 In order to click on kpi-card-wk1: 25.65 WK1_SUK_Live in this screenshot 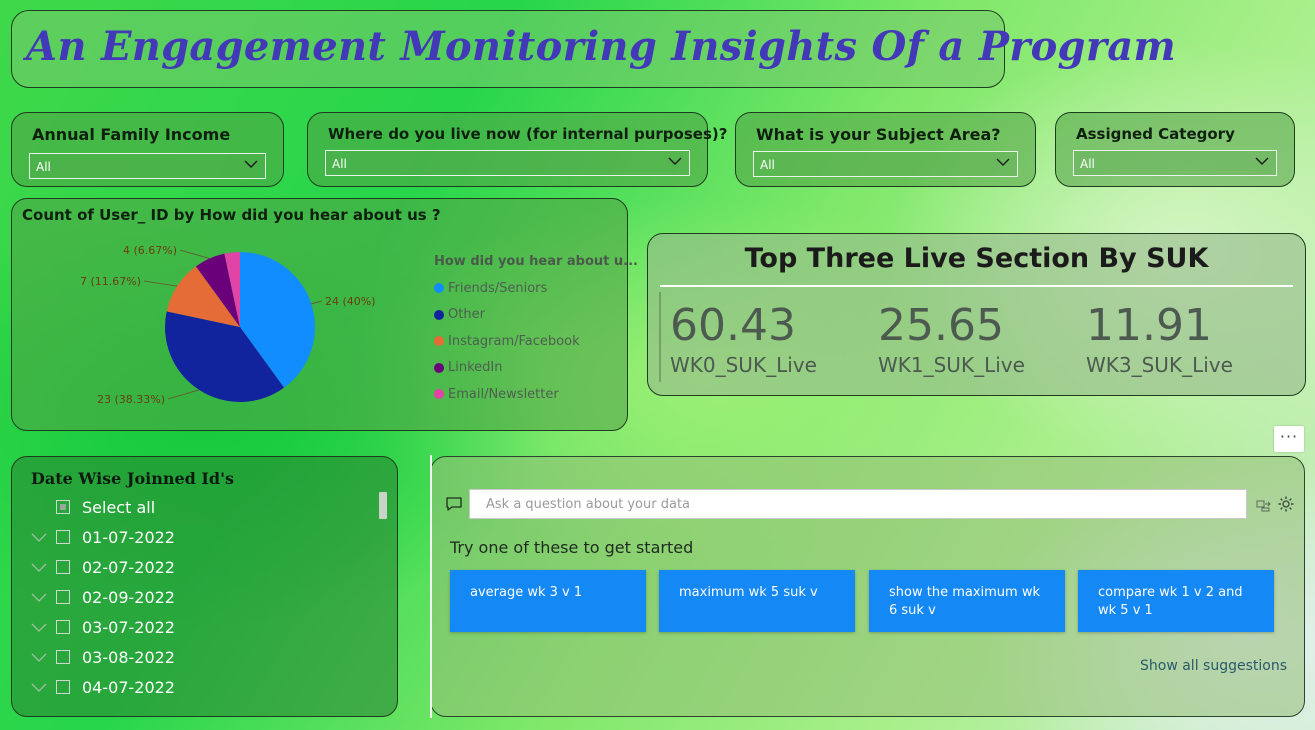, I will do `click(951, 338)`.